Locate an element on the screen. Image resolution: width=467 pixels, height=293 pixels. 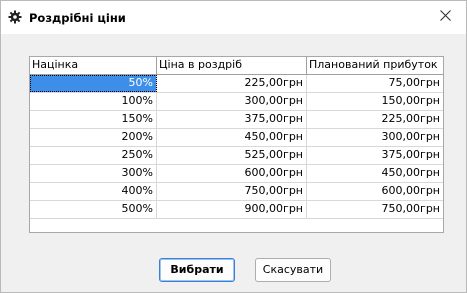
column-header-markup: Націнка is located at coordinates (93, 65).